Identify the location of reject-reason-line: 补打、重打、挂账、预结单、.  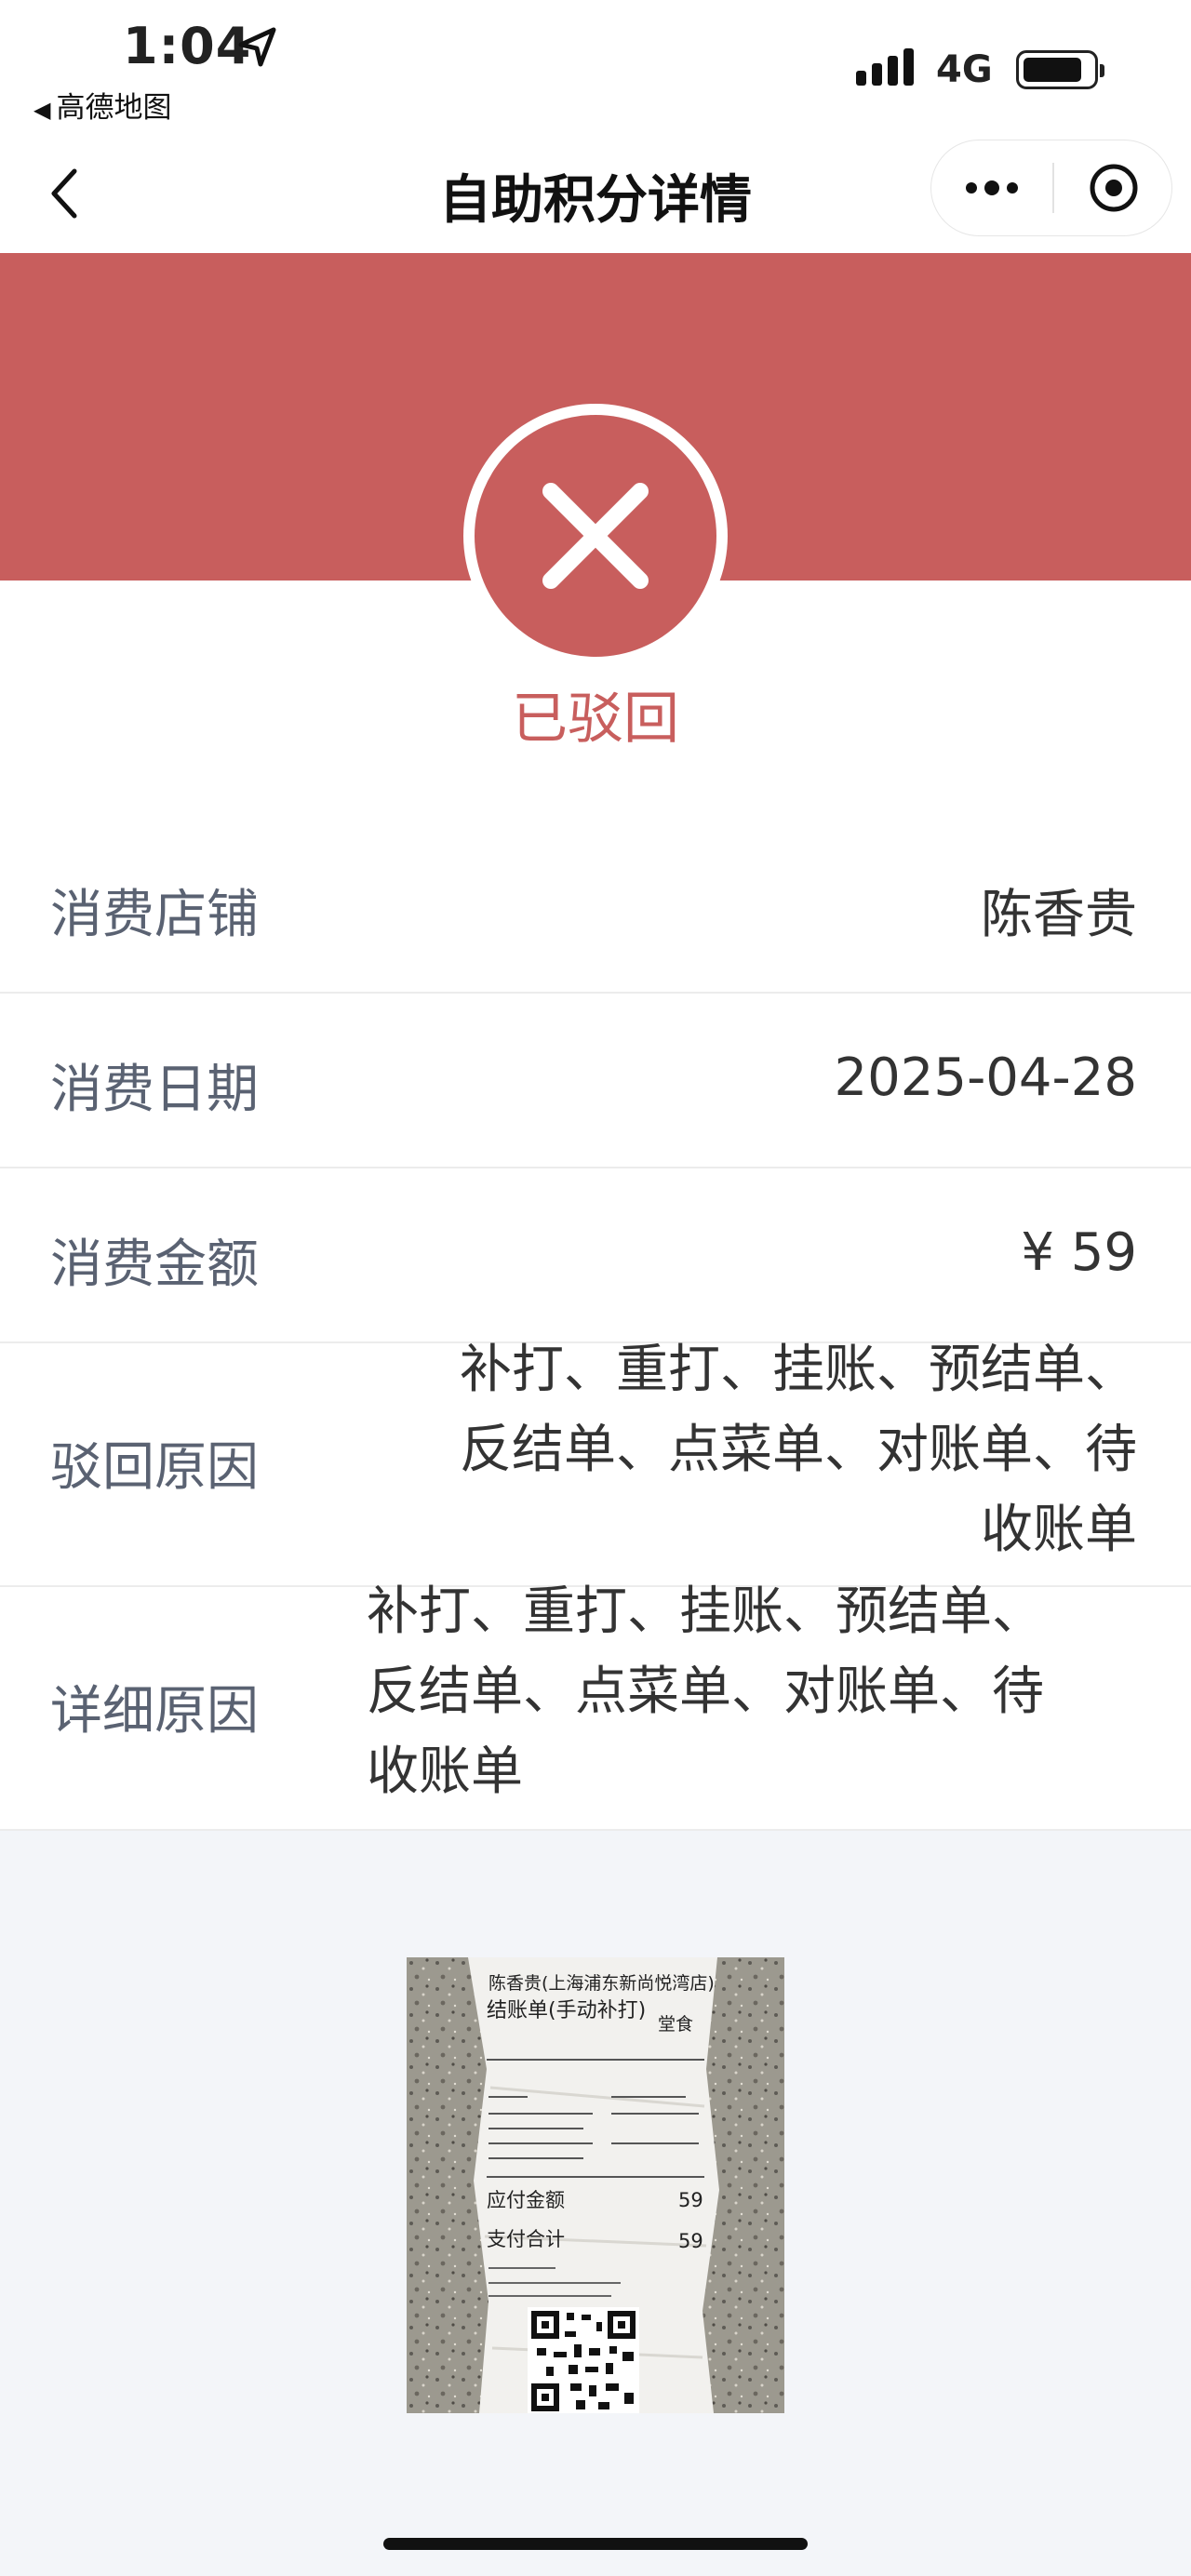
(798, 1370).